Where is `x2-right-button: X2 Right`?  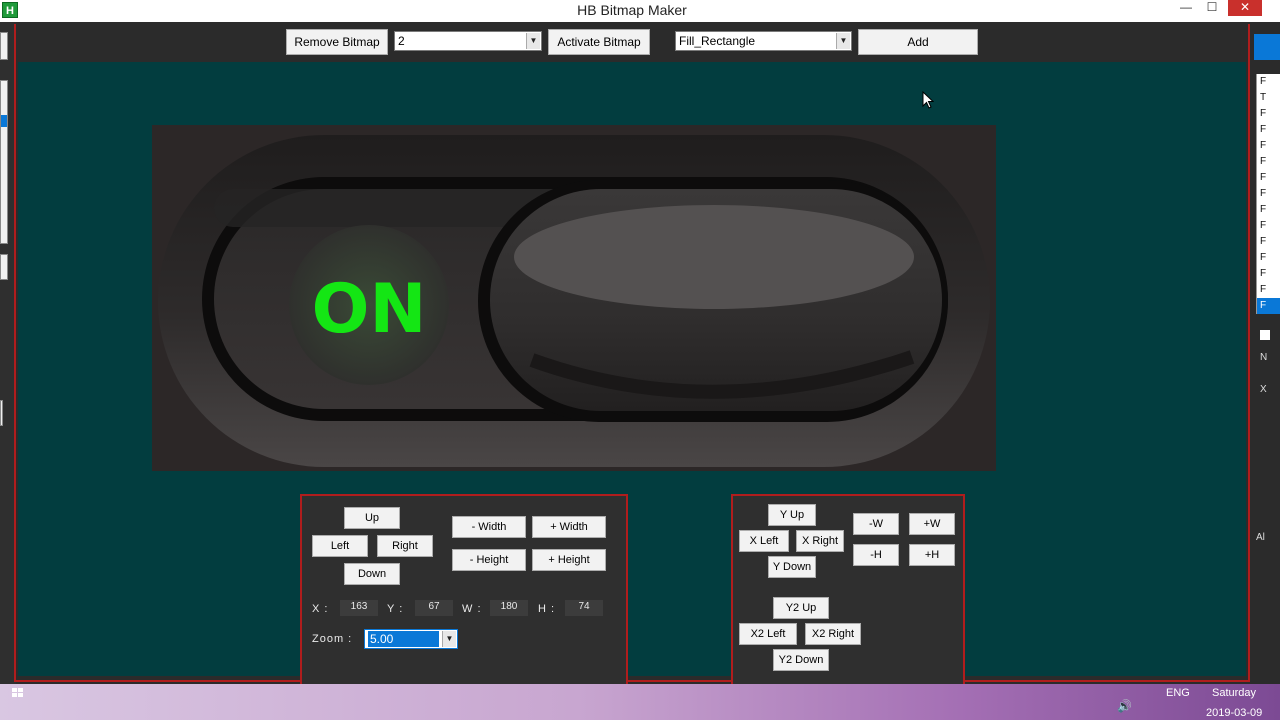 x2-right-button: X2 Right is located at coordinates (833, 634).